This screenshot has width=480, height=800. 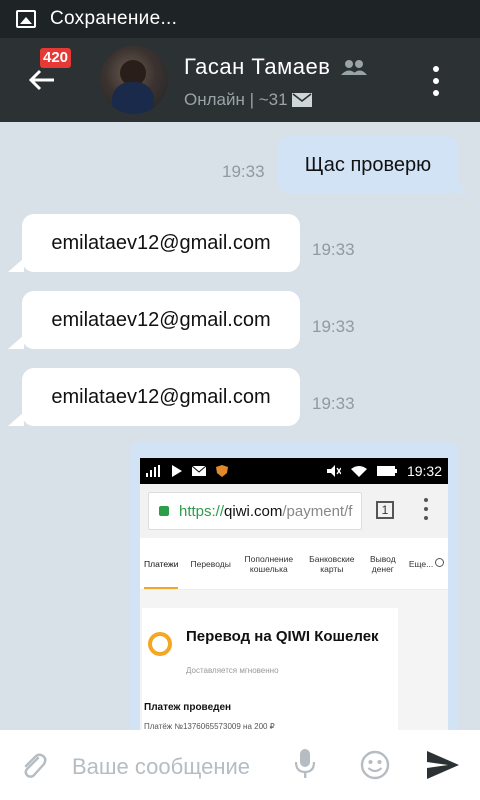 I want to click on lock-icon, so click(x=164, y=511).